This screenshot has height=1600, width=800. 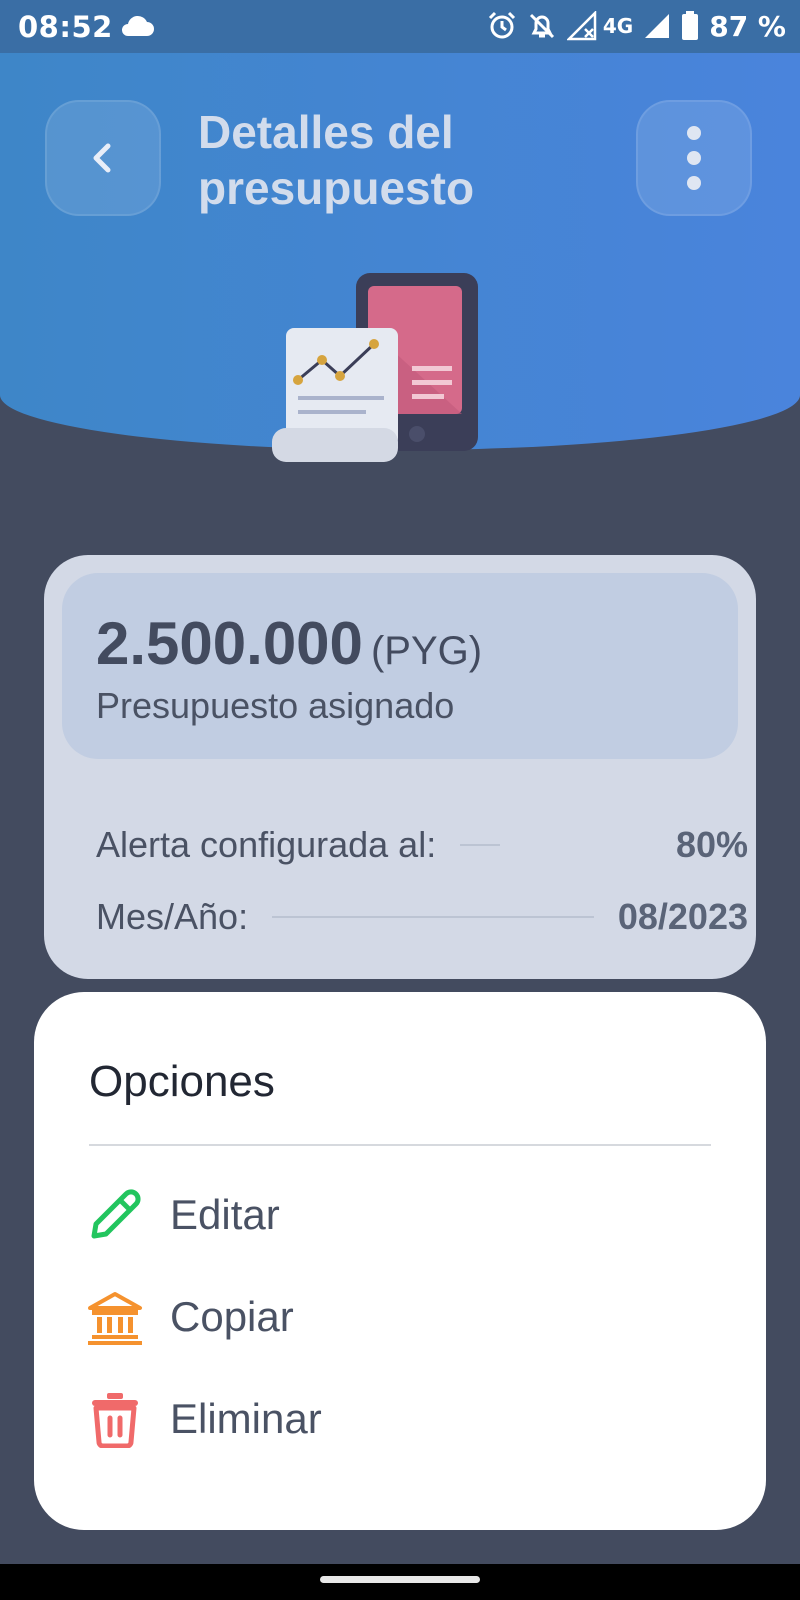 What do you see at coordinates (400, 1145) in the screenshot?
I see `options-divider` at bounding box center [400, 1145].